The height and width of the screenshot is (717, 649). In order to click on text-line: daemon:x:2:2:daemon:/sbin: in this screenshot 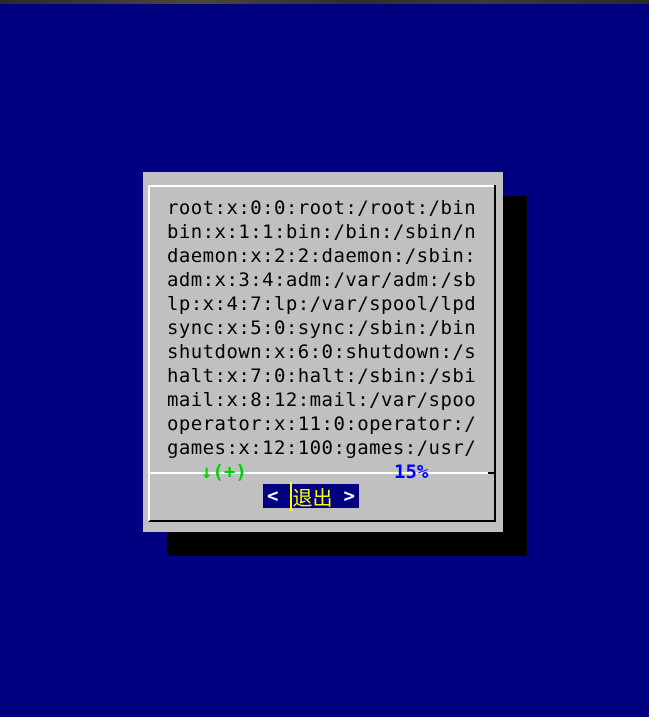, I will do `click(322, 256)`.